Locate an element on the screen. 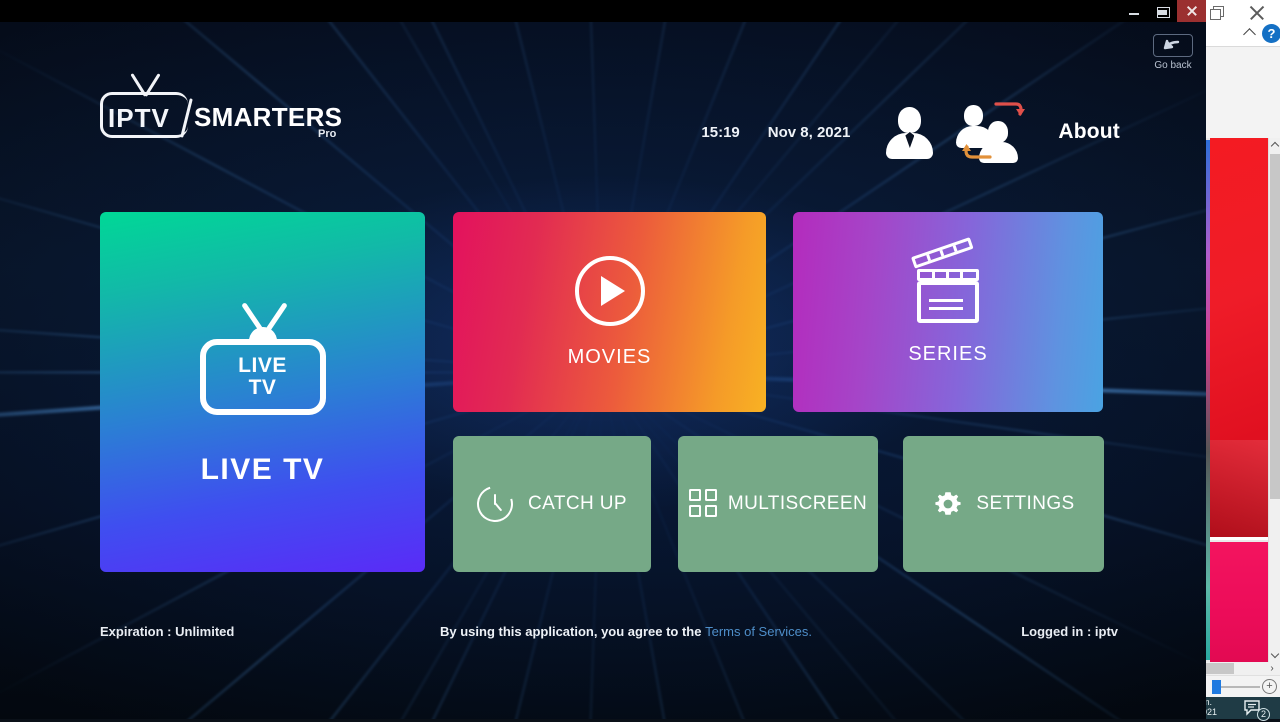 The height and width of the screenshot is (722, 1280). tv-icon: LIVE TV is located at coordinates (263, 356).